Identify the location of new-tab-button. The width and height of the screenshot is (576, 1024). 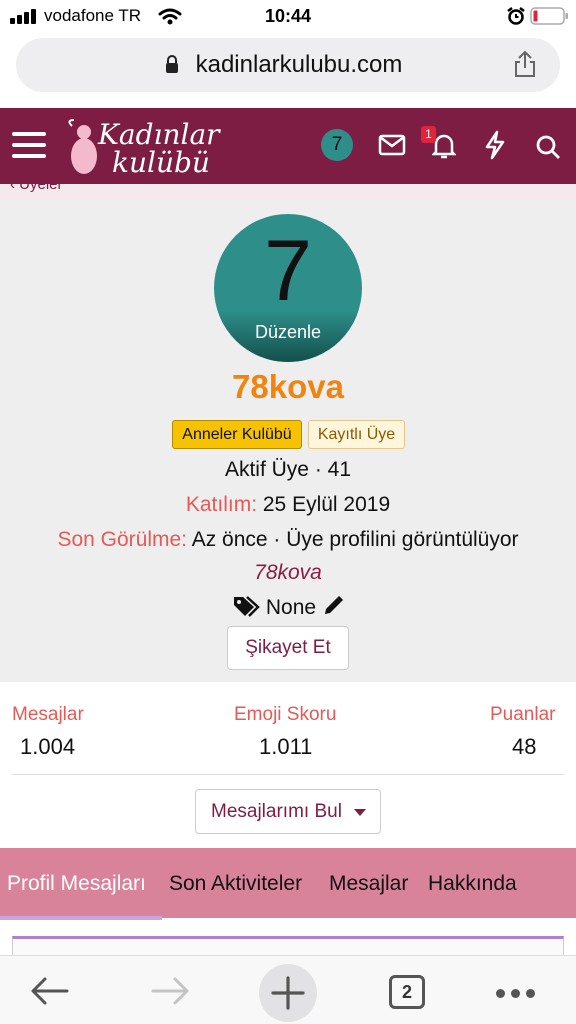
(288, 993).